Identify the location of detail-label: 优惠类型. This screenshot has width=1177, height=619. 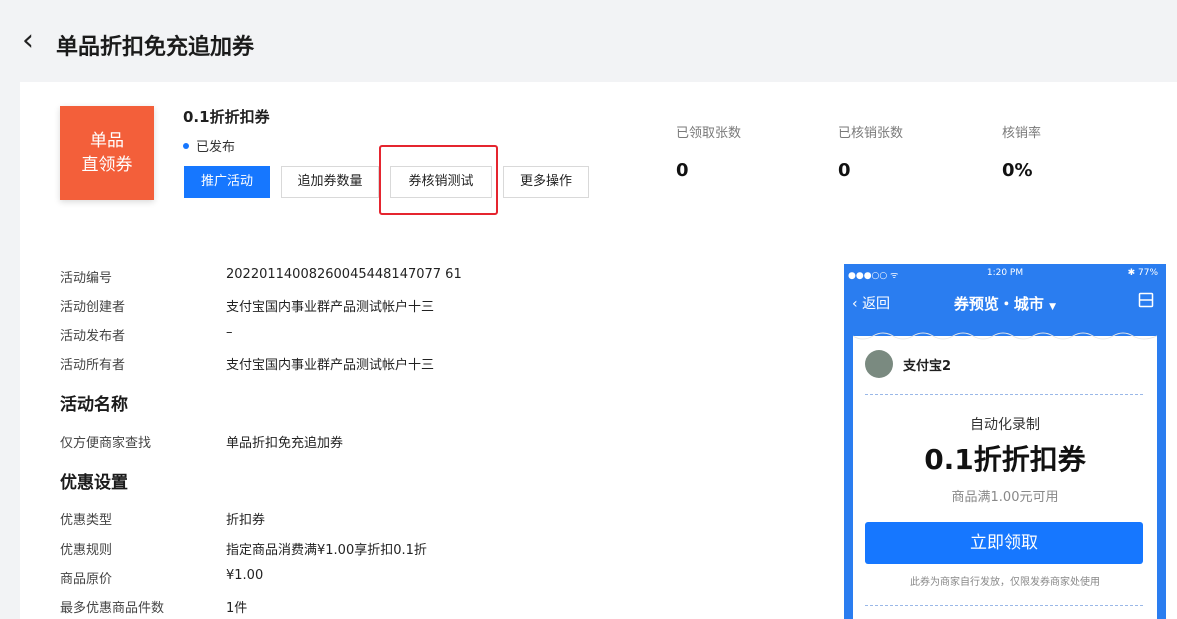
(86, 520).